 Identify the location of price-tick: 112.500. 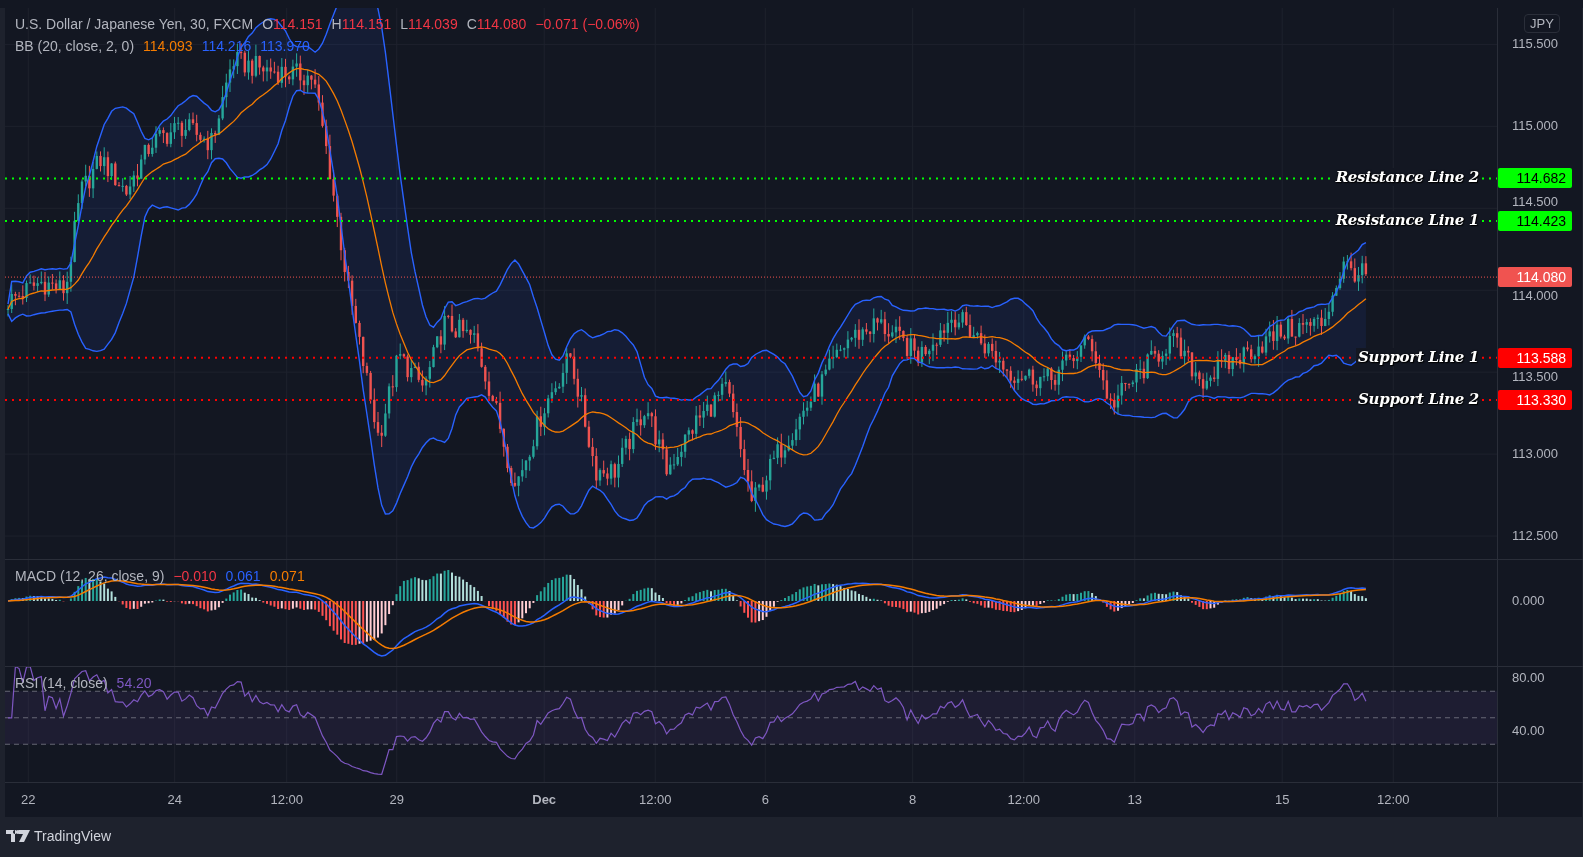
(1535, 536).